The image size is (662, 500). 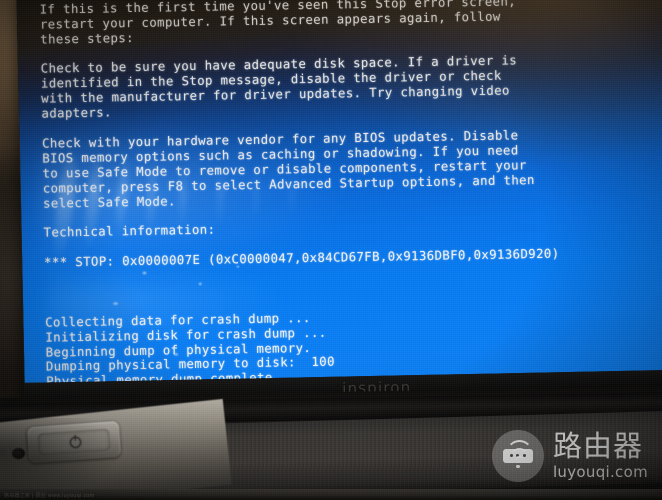 I want to click on power-button-surface, so click(x=74, y=442).